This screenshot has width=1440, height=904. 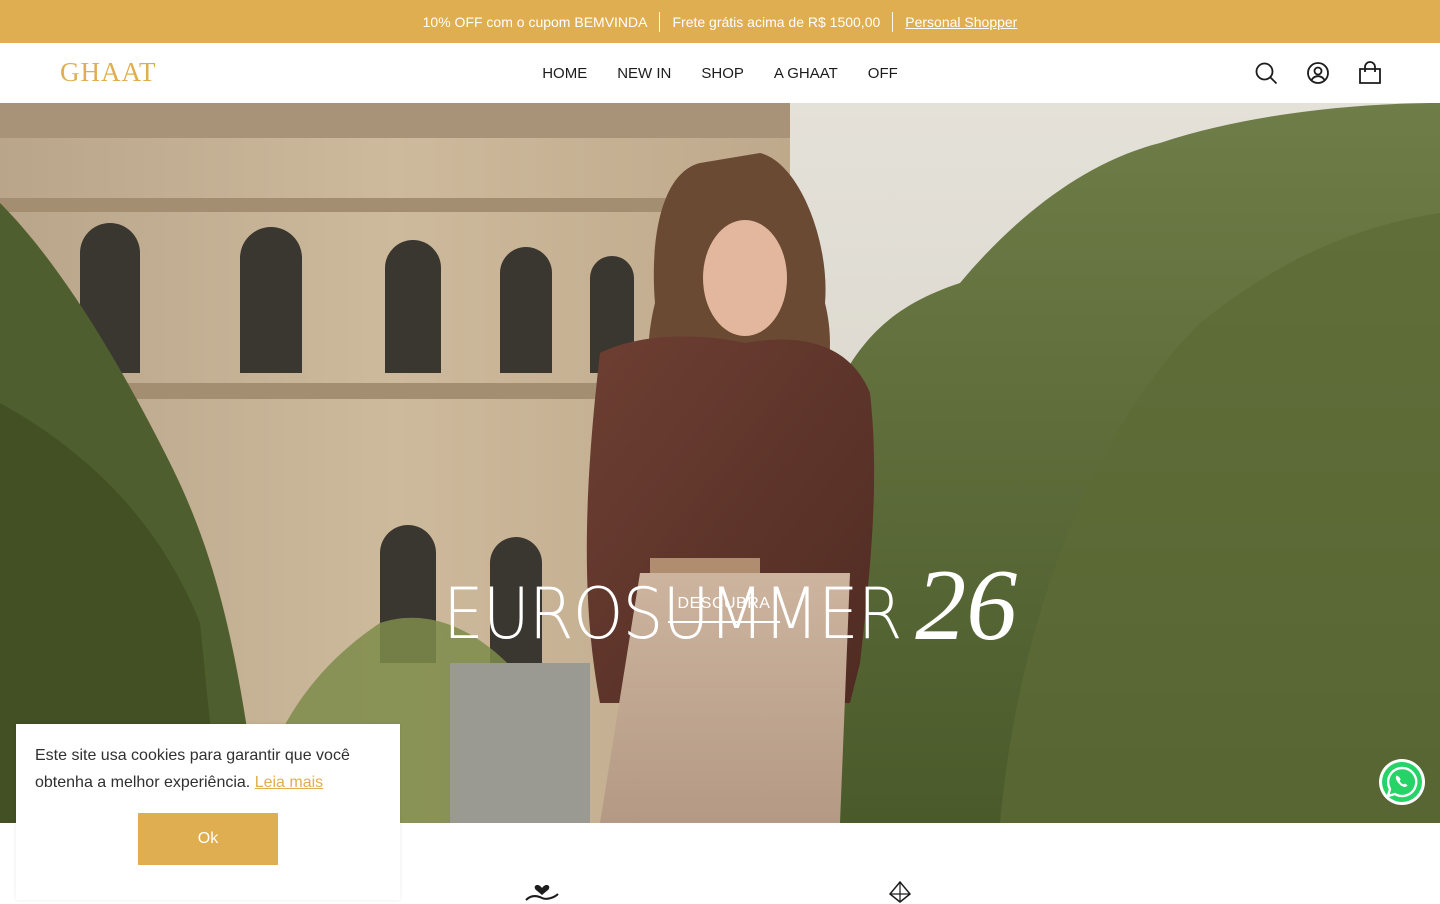 I want to click on shipping-text: Frete grátis acima de R$ 1500,00, so click(x=776, y=21).